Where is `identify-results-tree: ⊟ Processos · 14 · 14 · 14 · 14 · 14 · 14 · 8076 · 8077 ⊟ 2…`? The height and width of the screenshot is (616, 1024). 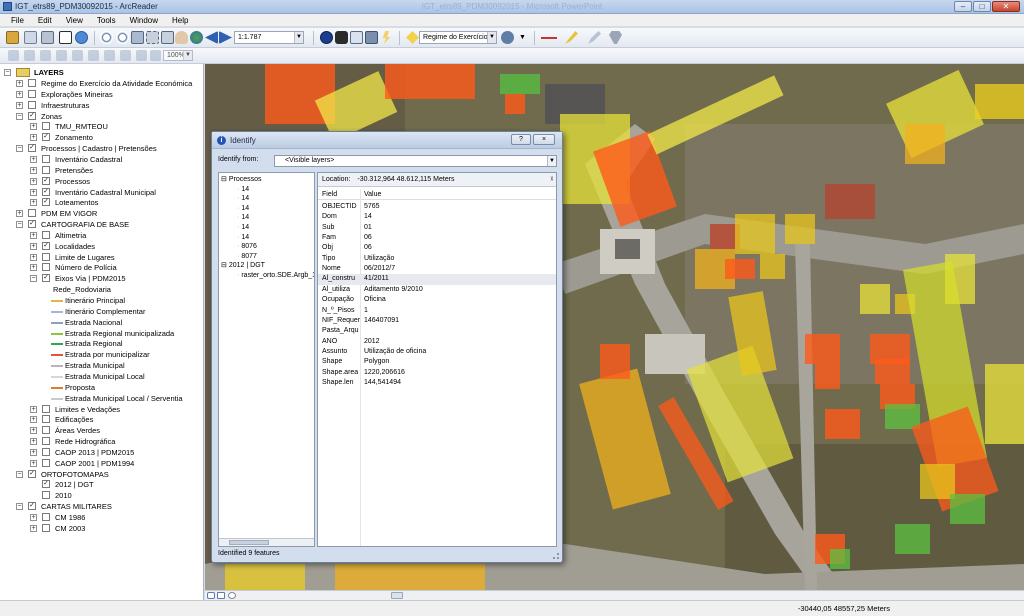 identify-results-tree: ⊟ Processos · 14 · 14 · 14 · 14 · 14 · 14 · 8076 · 8077 ⊟ 2… is located at coordinates (266, 359).